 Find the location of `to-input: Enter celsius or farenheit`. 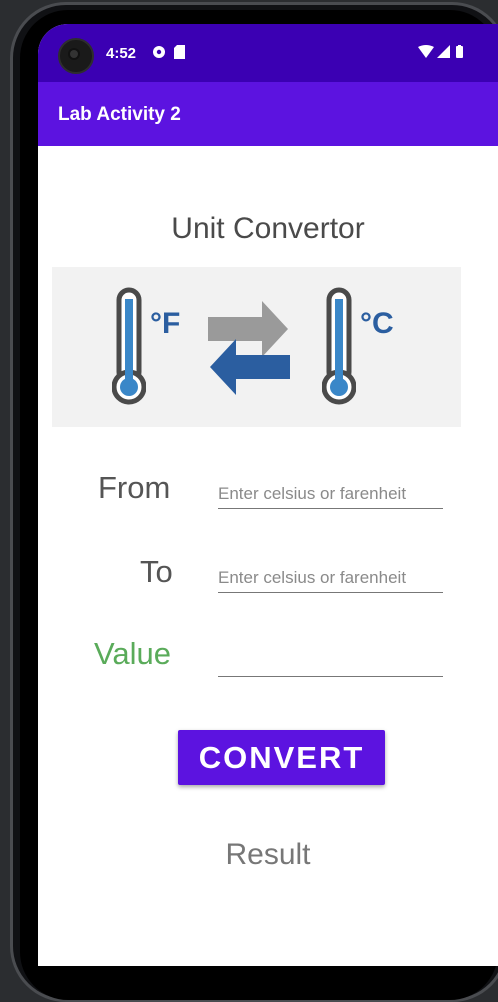

to-input: Enter celsius or farenheit is located at coordinates (330, 575).